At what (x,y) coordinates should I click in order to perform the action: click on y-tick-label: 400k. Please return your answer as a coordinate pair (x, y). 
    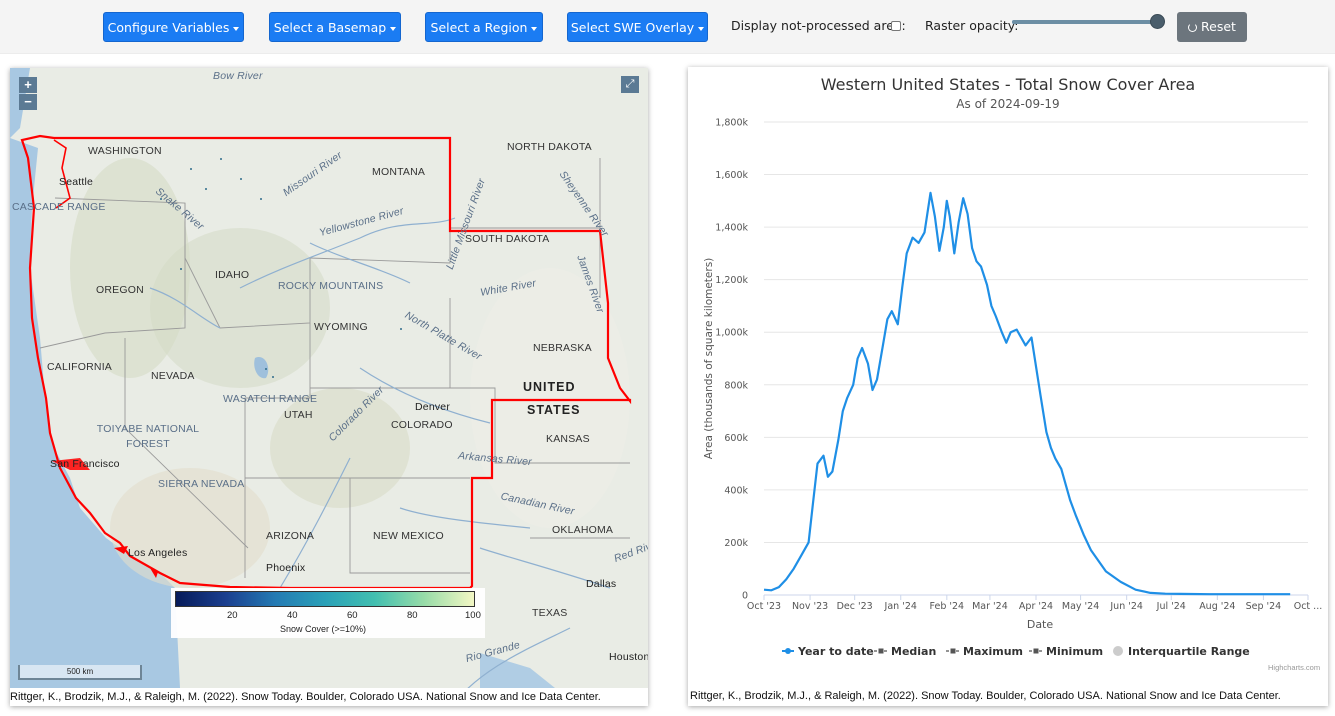
    Looking at the image, I should click on (736, 490).